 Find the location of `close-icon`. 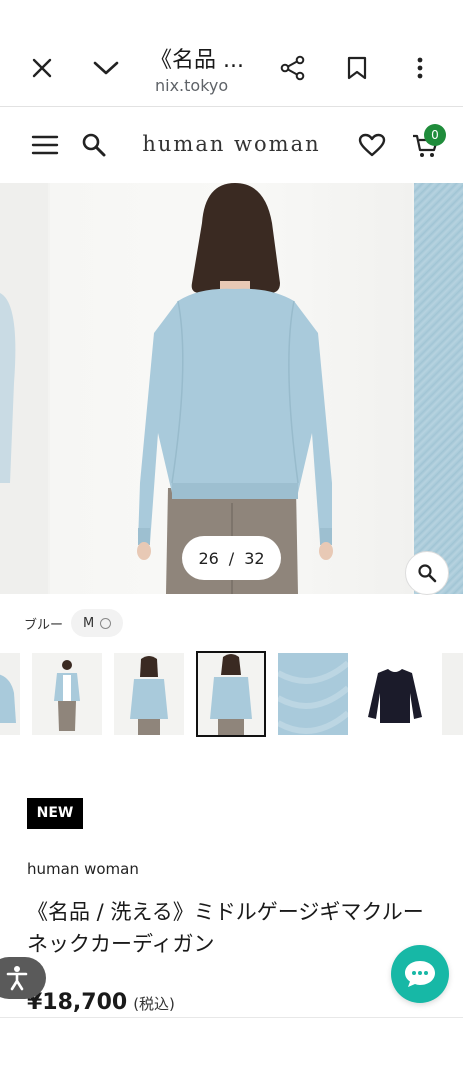

close-icon is located at coordinates (42, 68).